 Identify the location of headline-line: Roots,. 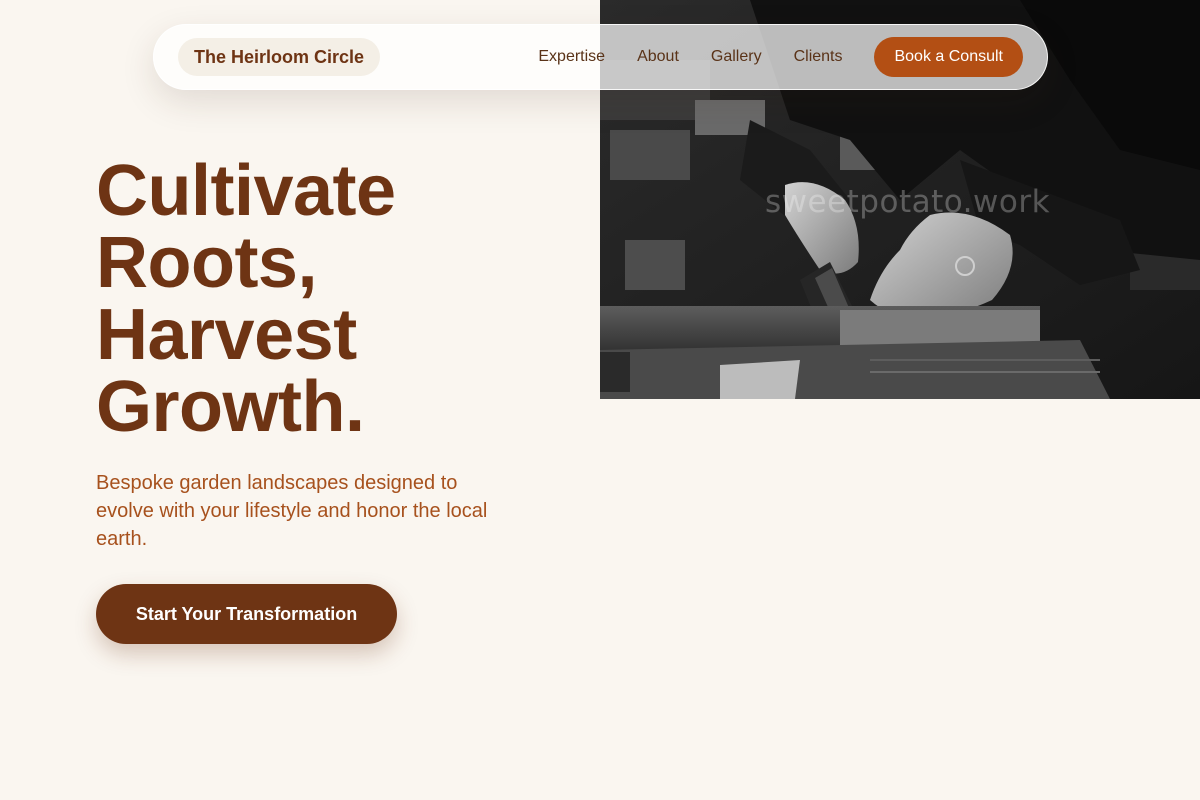
(206, 263).